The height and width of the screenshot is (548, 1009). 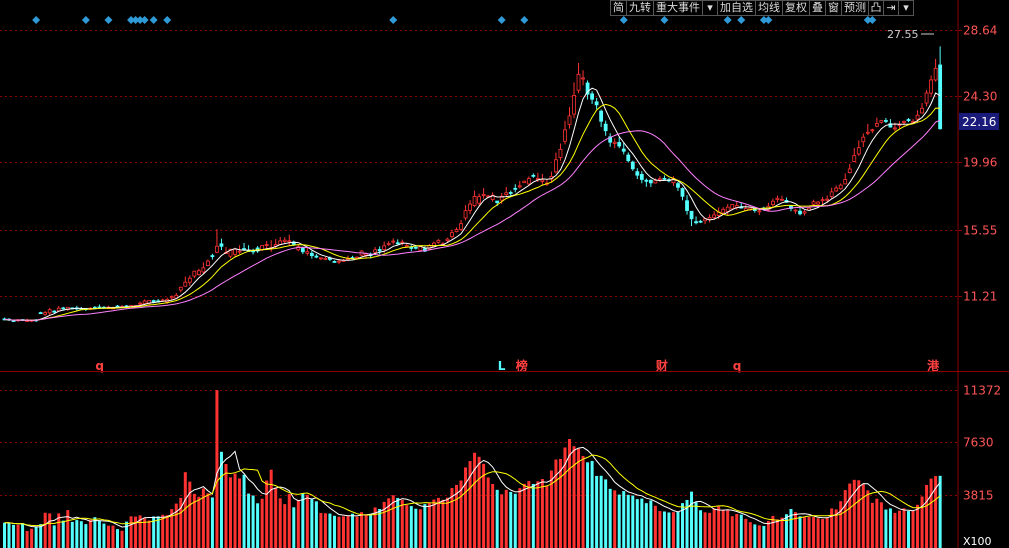 What do you see at coordinates (522, 365) in the screenshot?
I see `event-label: 榜` at bounding box center [522, 365].